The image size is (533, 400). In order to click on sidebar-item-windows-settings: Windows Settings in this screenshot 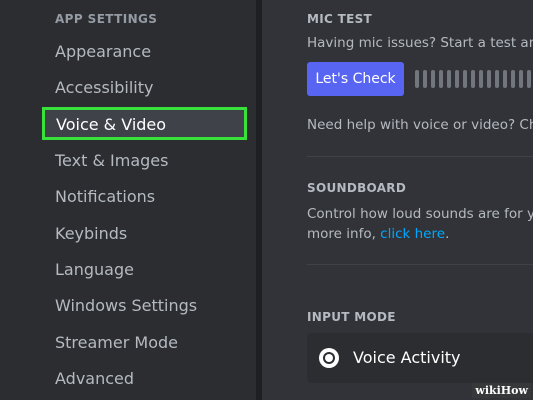, I will do `click(126, 305)`.